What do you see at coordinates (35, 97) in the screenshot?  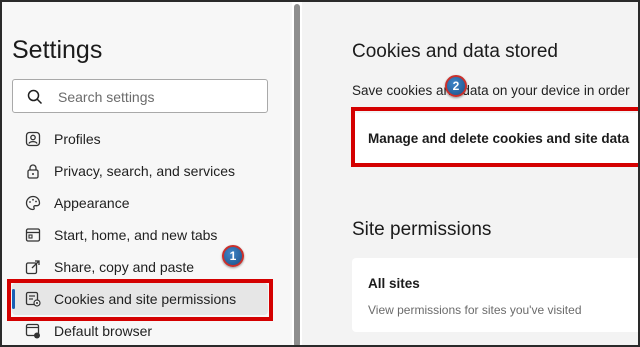 I see `search-icon` at bounding box center [35, 97].